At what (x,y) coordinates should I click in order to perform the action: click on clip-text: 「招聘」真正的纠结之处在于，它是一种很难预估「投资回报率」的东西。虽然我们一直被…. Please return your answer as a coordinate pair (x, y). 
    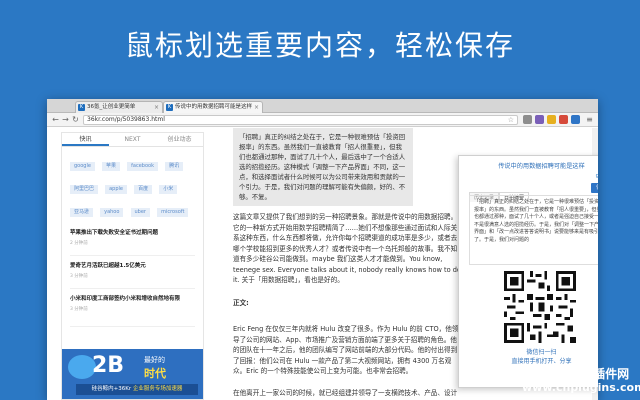
    Looking at the image, I should click on (536, 221).